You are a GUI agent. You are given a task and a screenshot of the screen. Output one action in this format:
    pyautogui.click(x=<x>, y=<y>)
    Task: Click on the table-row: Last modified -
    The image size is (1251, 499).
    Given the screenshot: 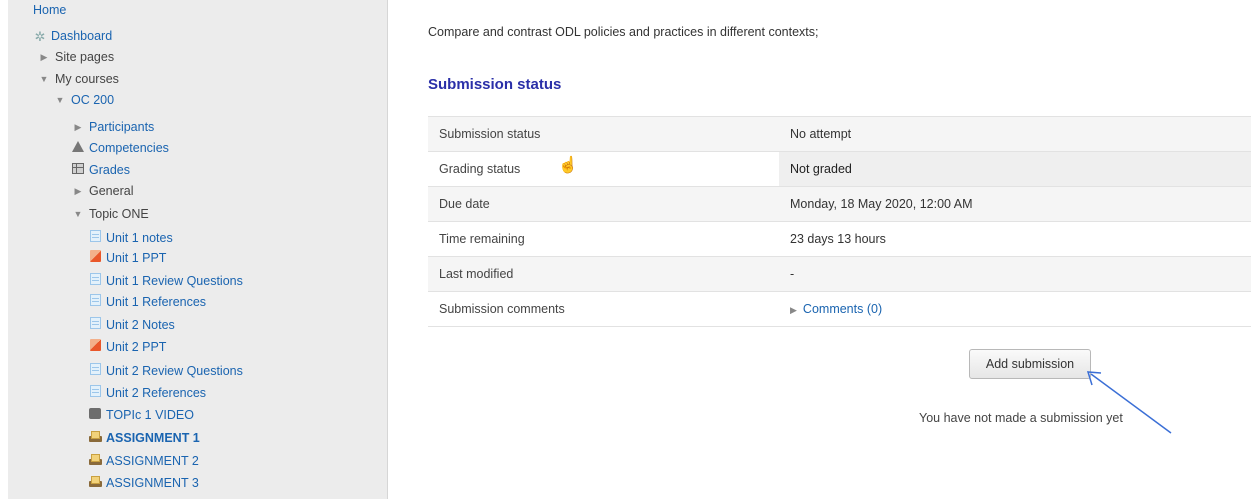 What is the action you would take?
    pyautogui.click(x=839, y=274)
    